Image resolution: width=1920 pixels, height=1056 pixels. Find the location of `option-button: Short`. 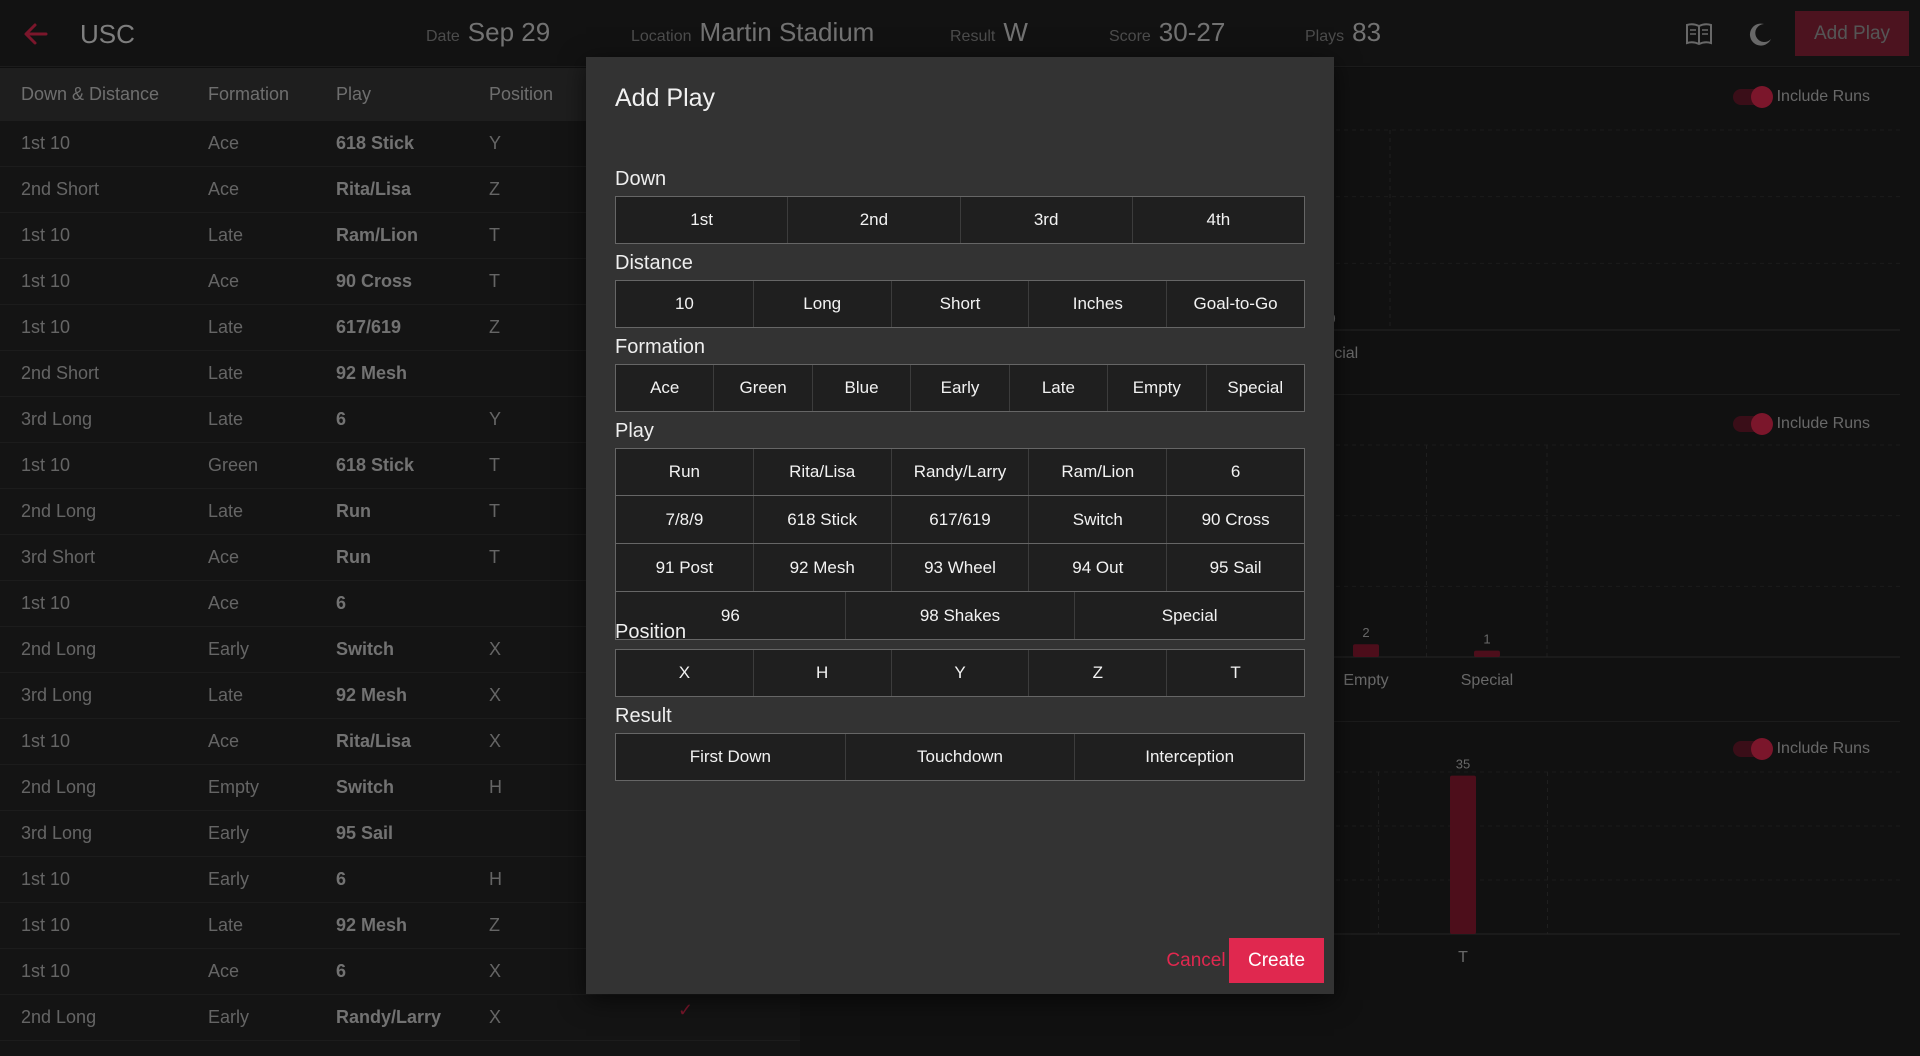

option-button: Short is located at coordinates (961, 304).